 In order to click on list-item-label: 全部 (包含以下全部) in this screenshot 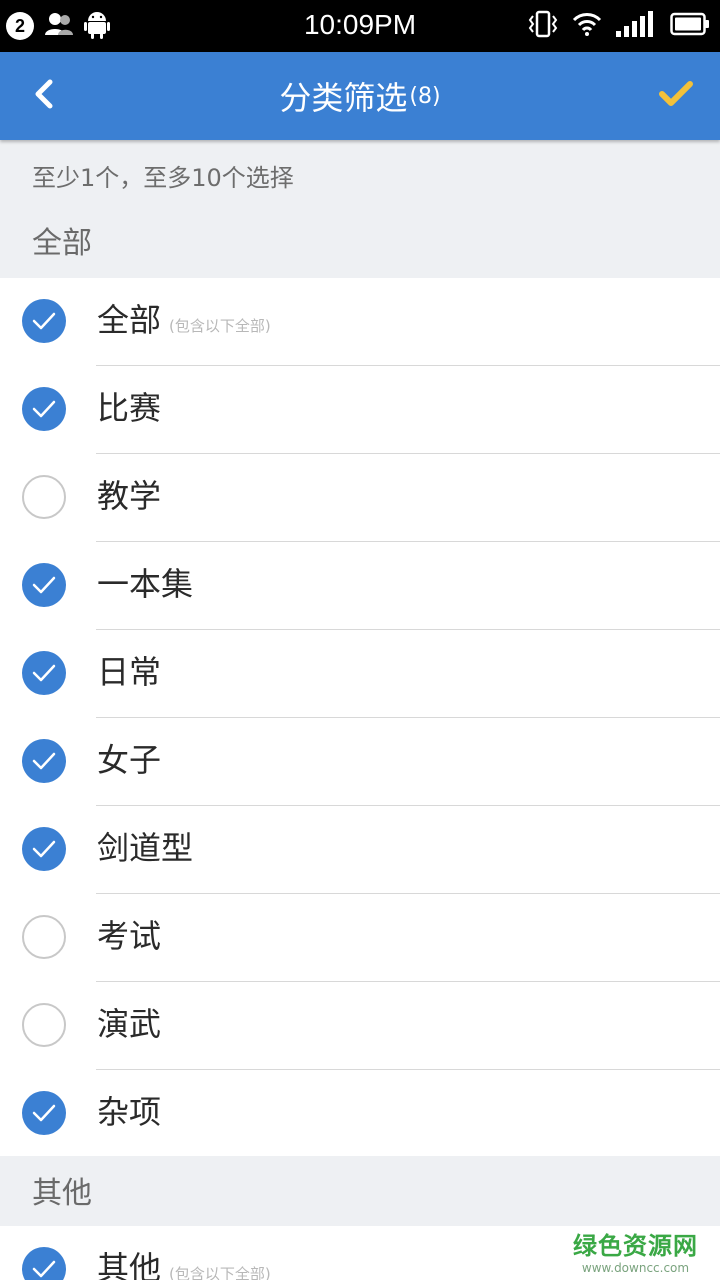, I will do `click(184, 323)`.